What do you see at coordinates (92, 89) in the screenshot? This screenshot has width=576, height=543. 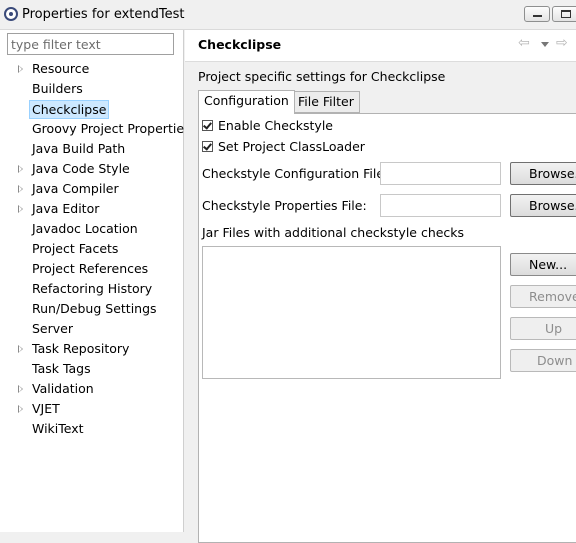 I see `tree-item: Builders` at bounding box center [92, 89].